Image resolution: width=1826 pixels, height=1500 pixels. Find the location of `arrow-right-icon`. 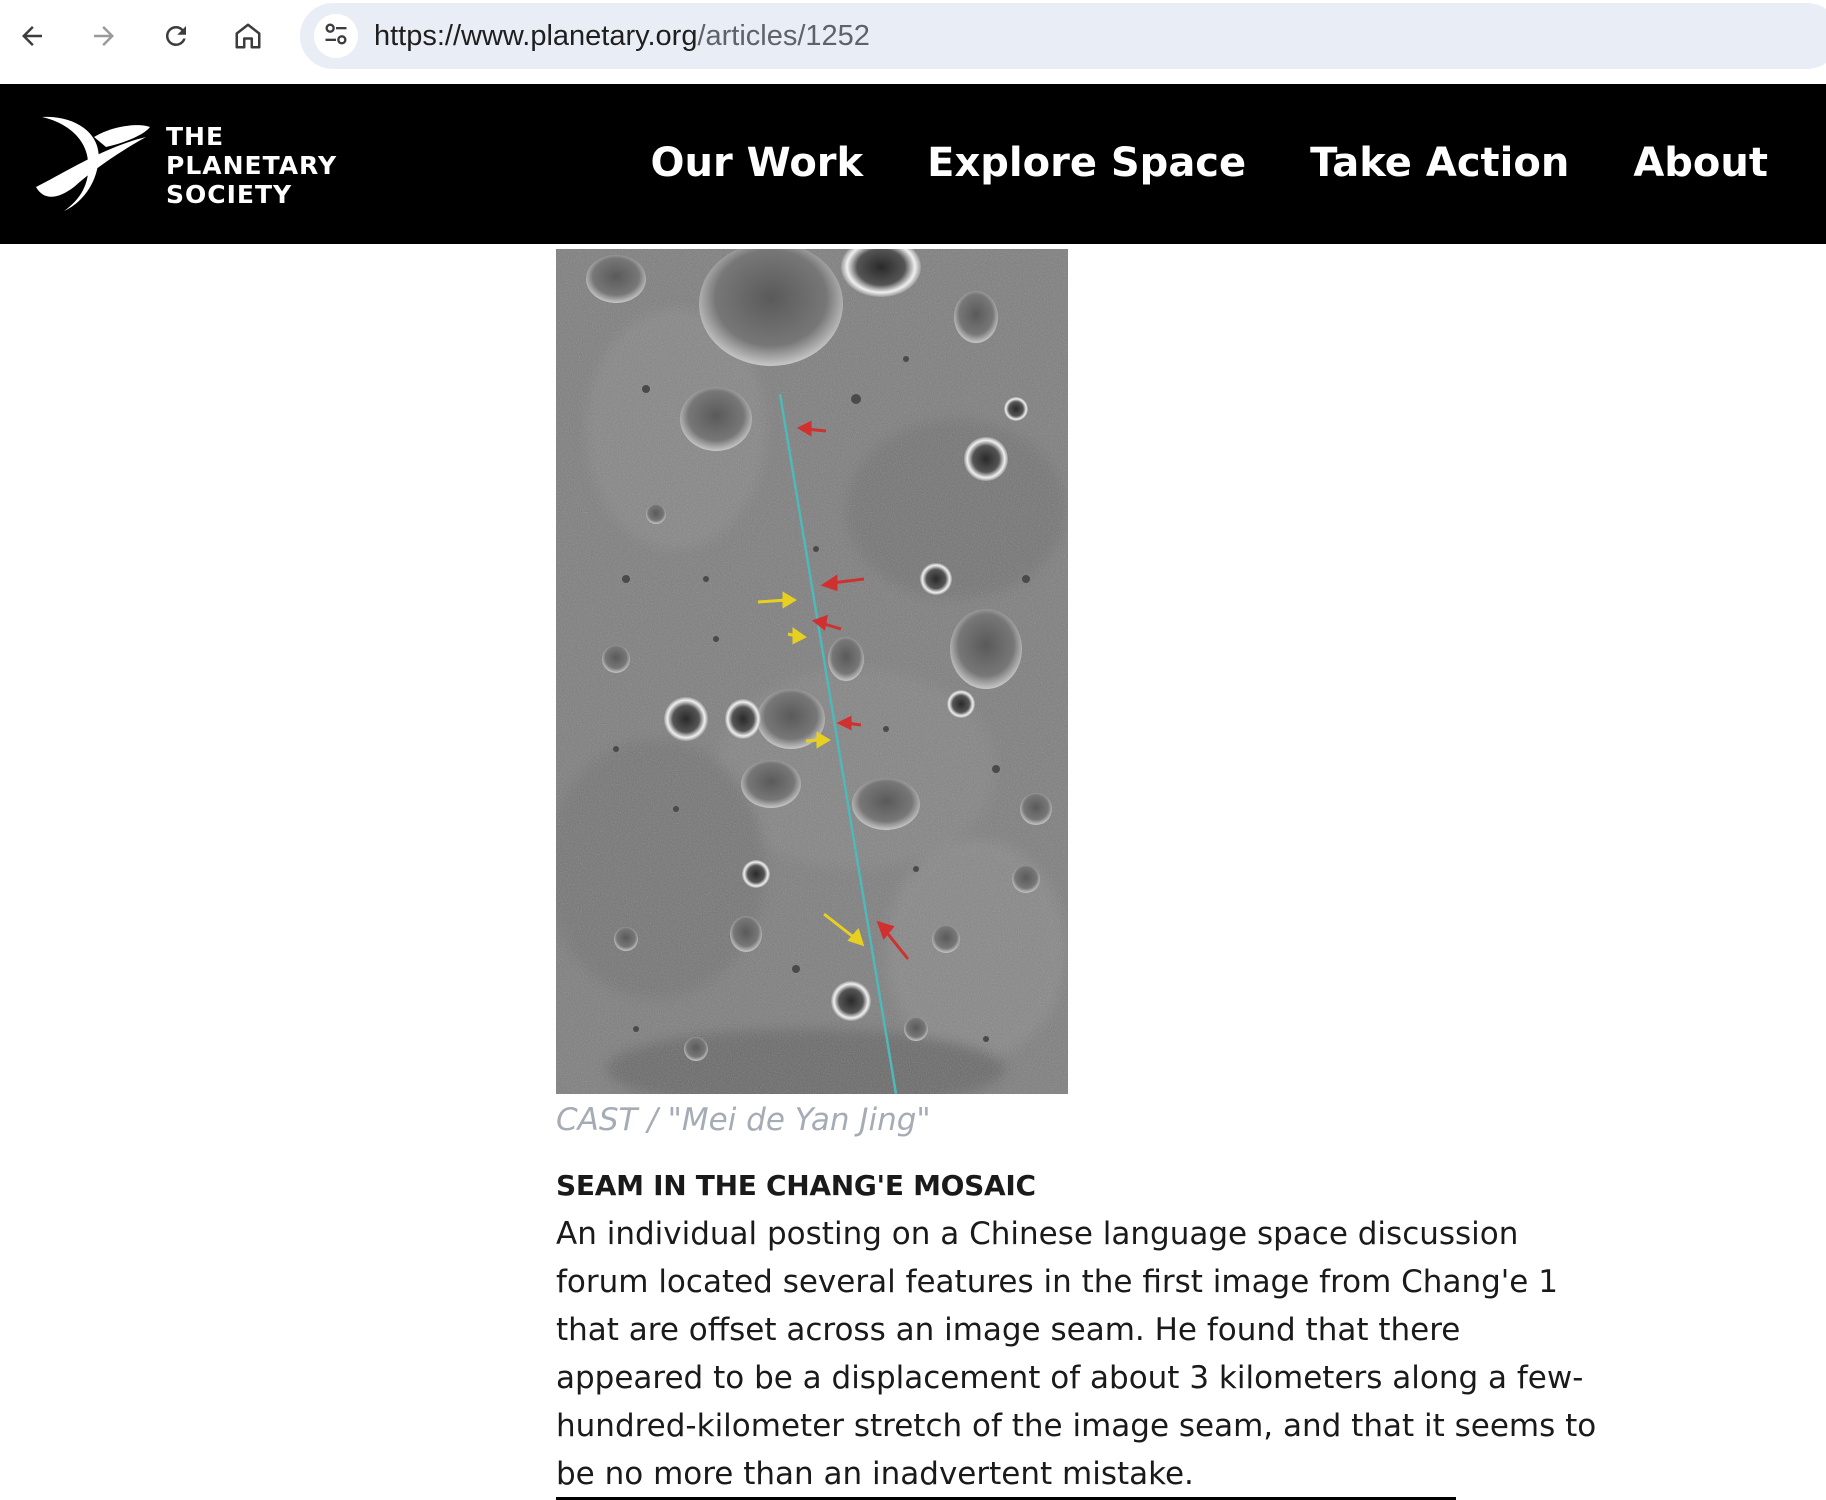

arrow-right-icon is located at coordinates (104, 36).